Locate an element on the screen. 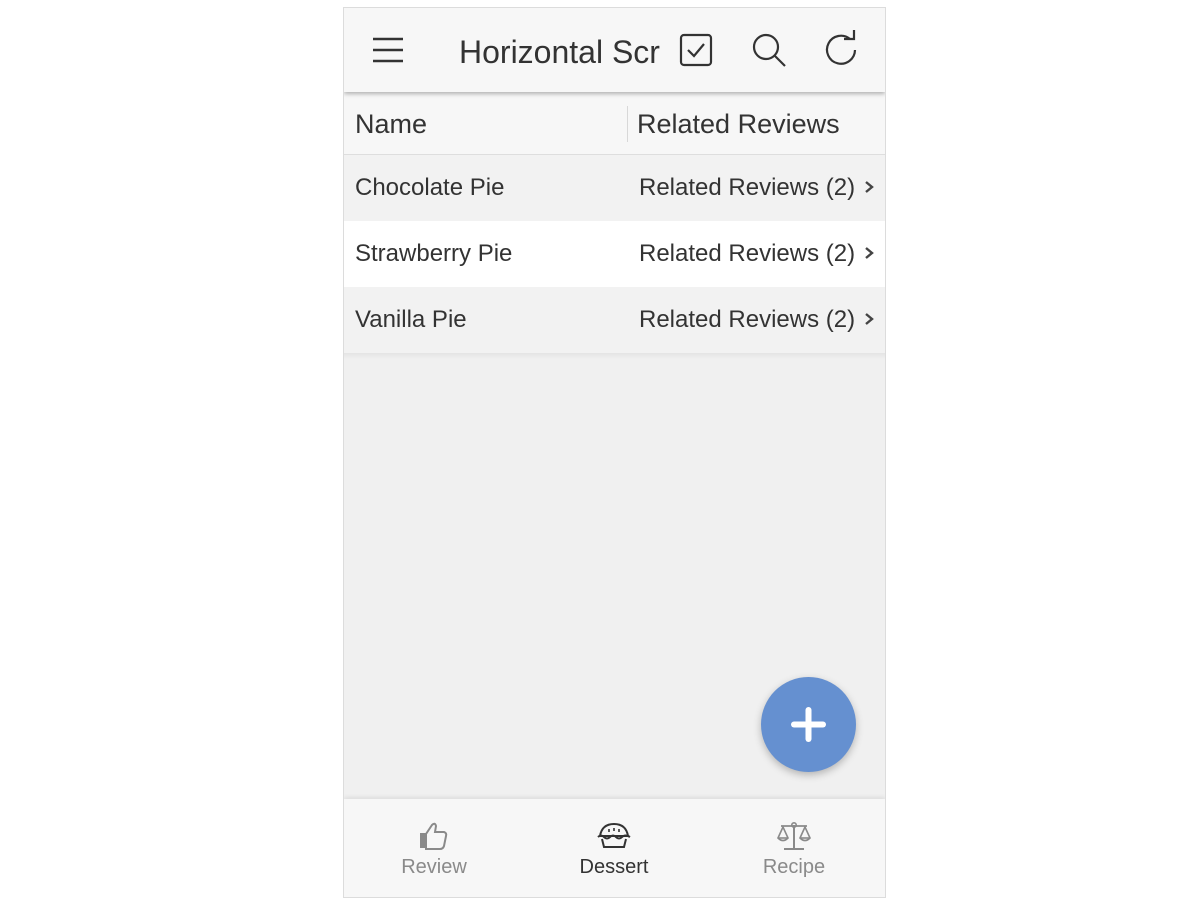 The image size is (1188, 906). cell-name: Strawberry Pie is located at coordinates (434, 253).